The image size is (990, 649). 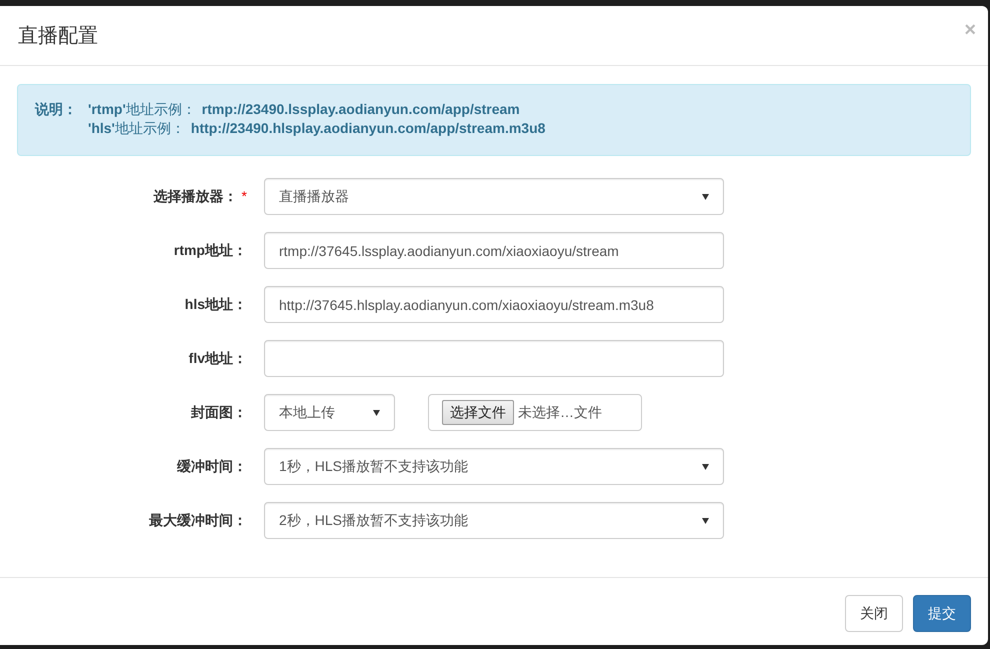 I want to click on file-input: 选择文件 未选择…文件, so click(x=535, y=412).